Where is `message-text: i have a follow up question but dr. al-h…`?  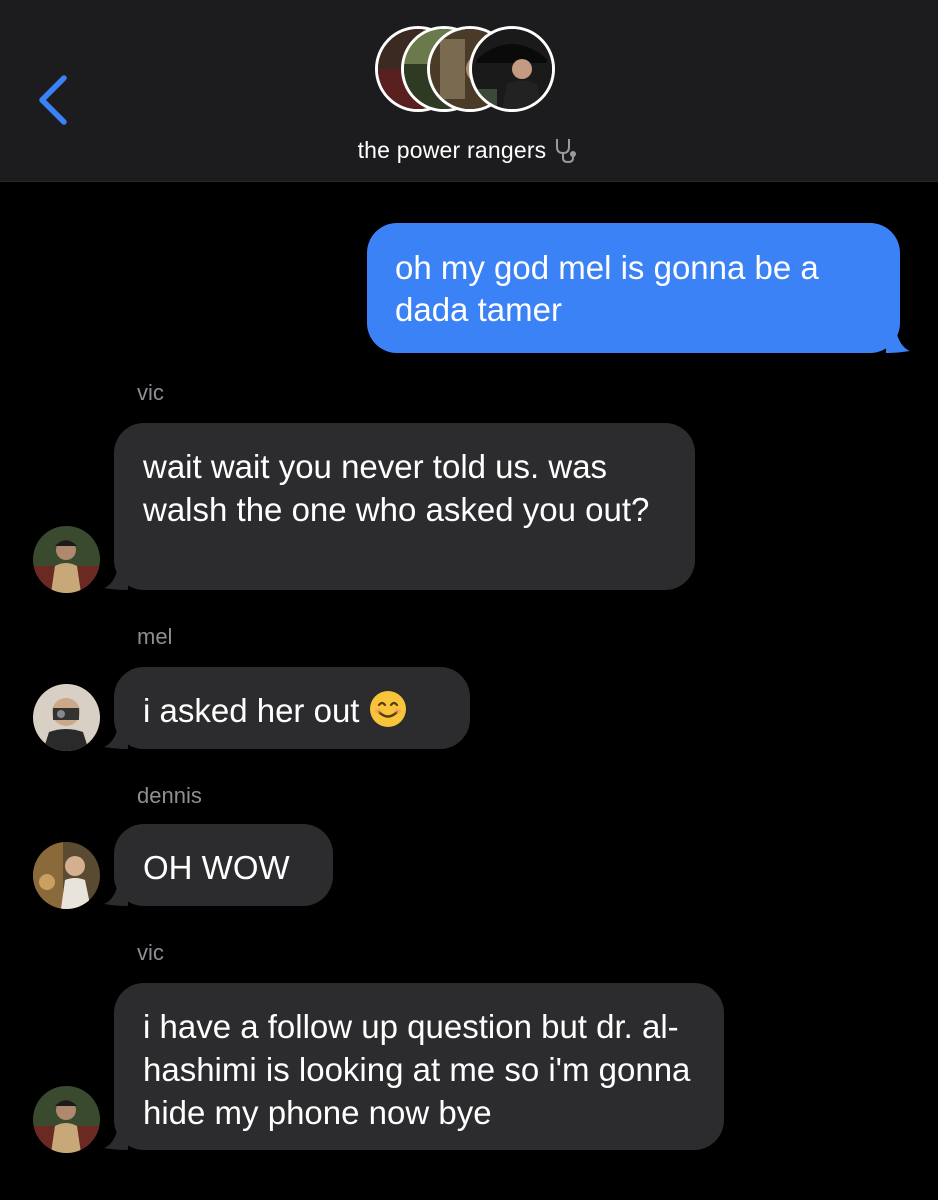
message-text: i have a follow up question but dr. al-h… is located at coordinates (417, 1069).